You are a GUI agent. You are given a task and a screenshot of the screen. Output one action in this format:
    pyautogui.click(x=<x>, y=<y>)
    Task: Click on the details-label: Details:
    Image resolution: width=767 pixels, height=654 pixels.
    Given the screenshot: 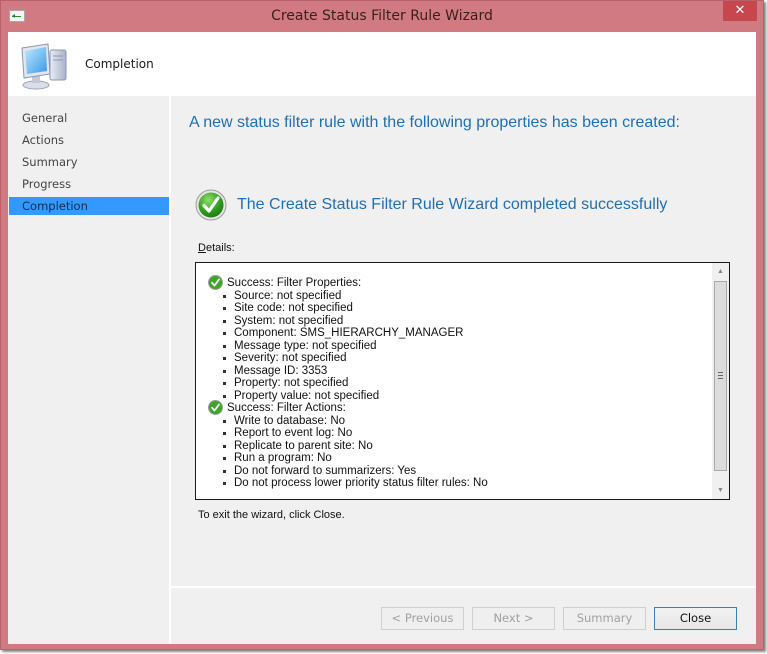 What is the action you would take?
    pyautogui.click(x=216, y=248)
    